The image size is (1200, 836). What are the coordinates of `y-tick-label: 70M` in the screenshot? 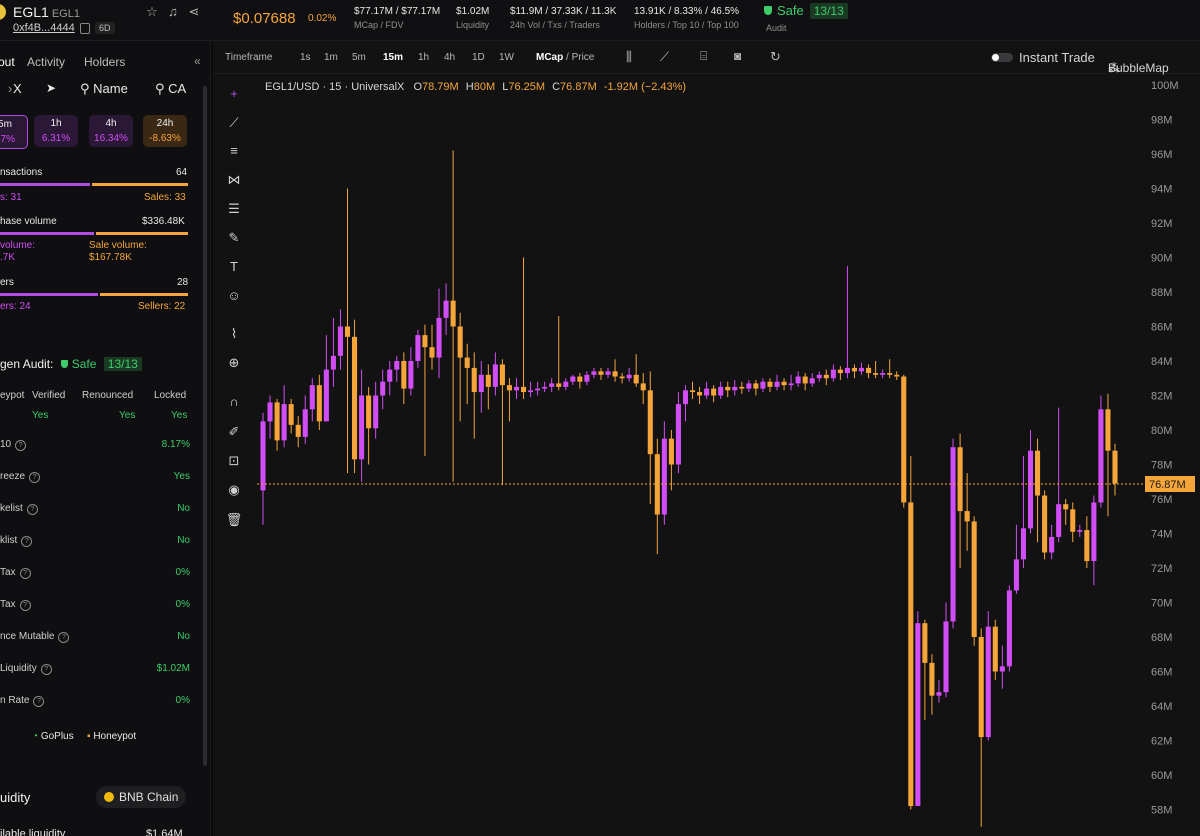 It's located at (1161, 604).